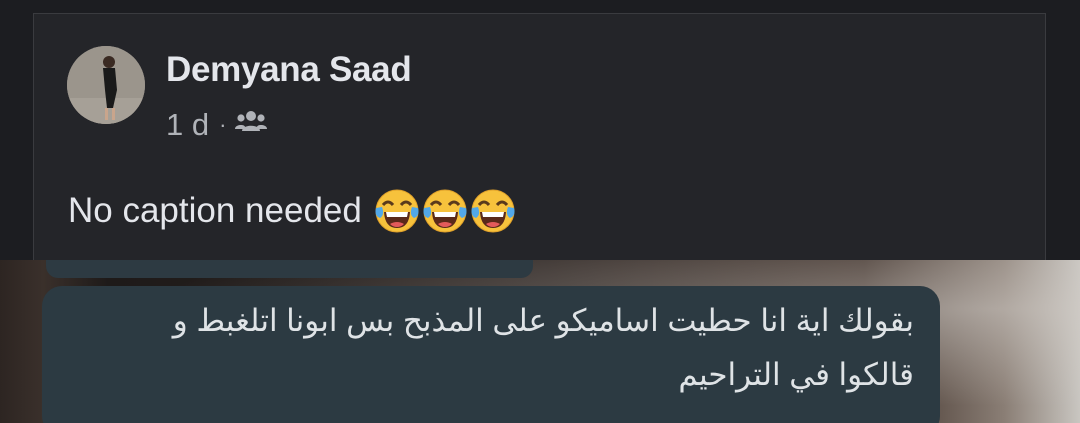 The height and width of the screenshot is (423, 1080). I want to click on previous-chat-bubble, so click(289, 269).